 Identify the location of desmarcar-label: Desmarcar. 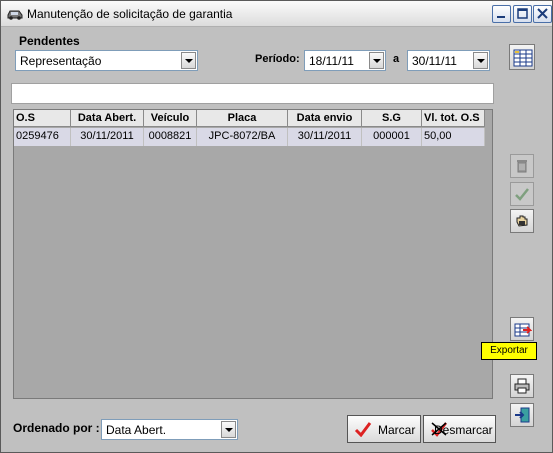
(463, 430).